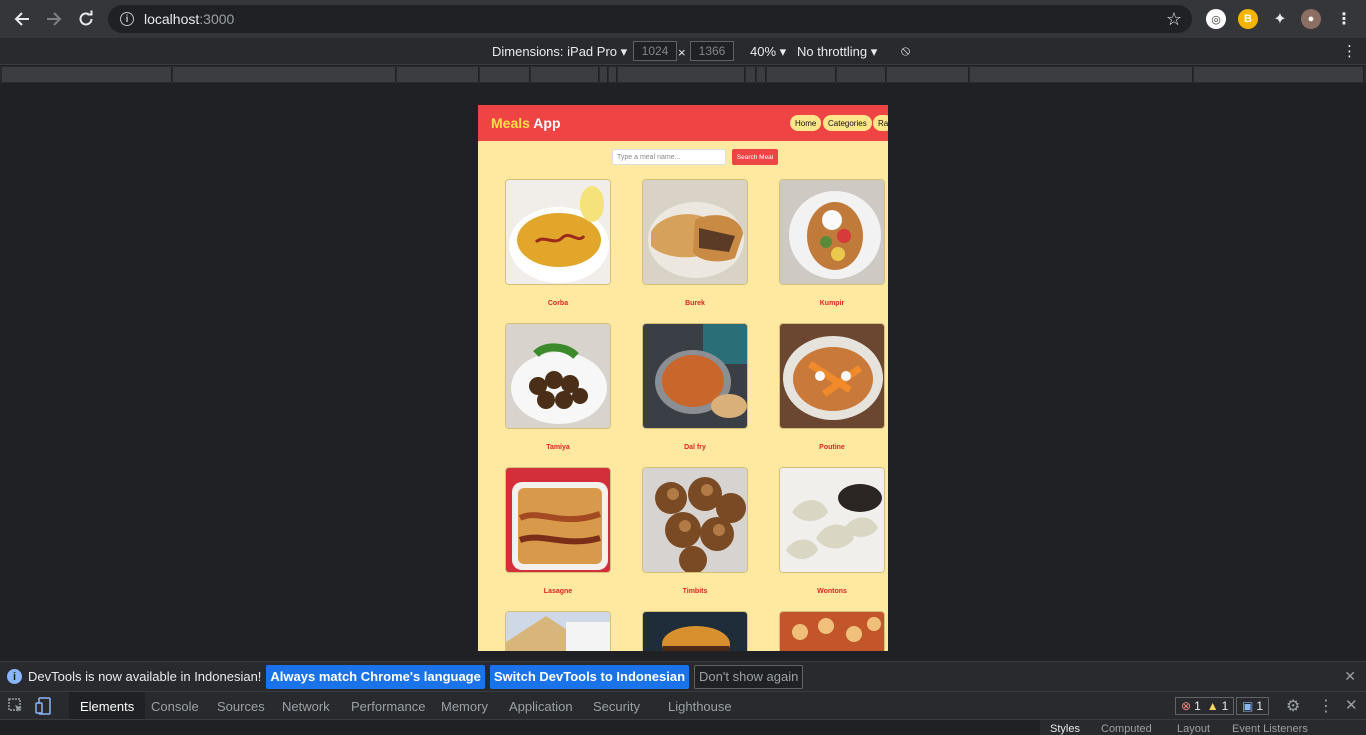  What do you see at coordinates (832, 232) in the screenshot?
I see `meal-image-kumpir` at bounding box center [832, 232].